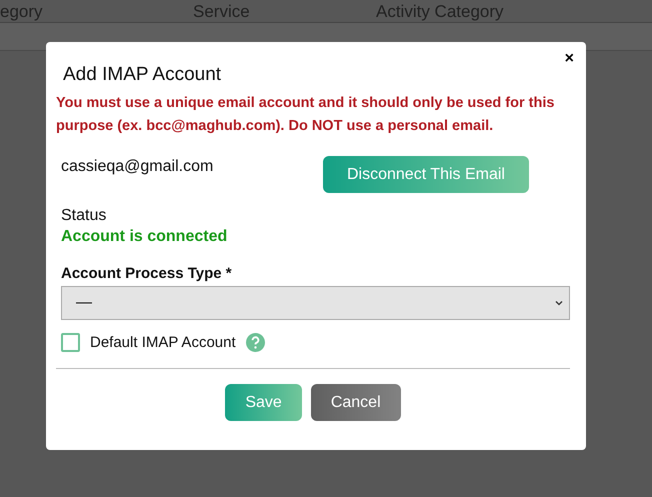 The width and height of the screenshot is (652, 497). What do you see at coordinates (559, 303) in the screenshot?
I see `chevron-icon` at bounding box center [559, 303].